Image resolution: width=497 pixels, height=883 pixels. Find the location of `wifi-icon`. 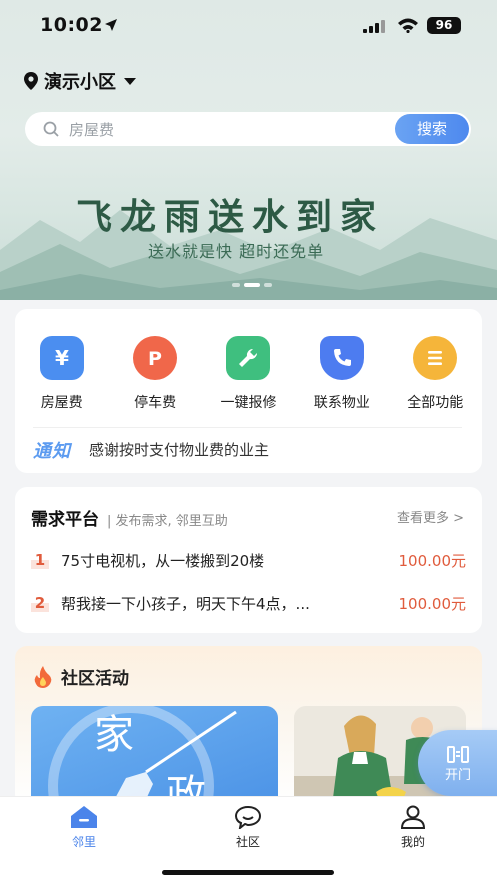

wifi-icon is located at coordinates (408, 25).